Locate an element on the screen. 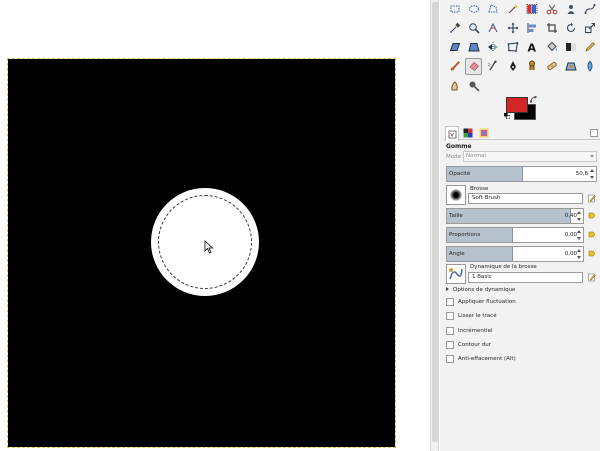 Image resolution: width=600 pixels, height=451 pixels. align-tool-button is located at coordinates (532, 27).